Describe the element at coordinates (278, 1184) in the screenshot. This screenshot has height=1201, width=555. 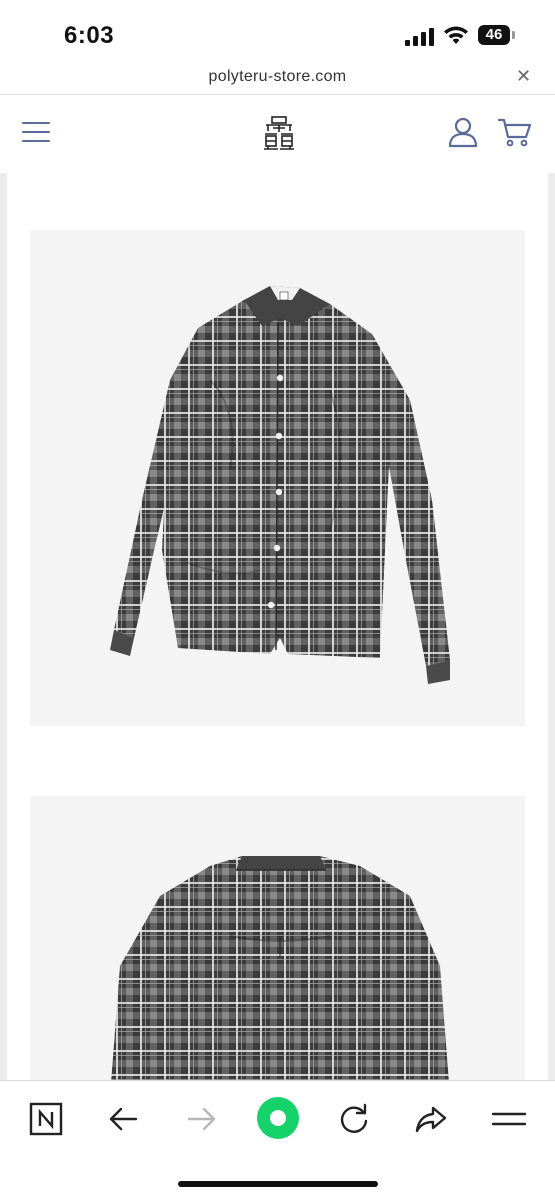
I see `home-indicator` at that location.